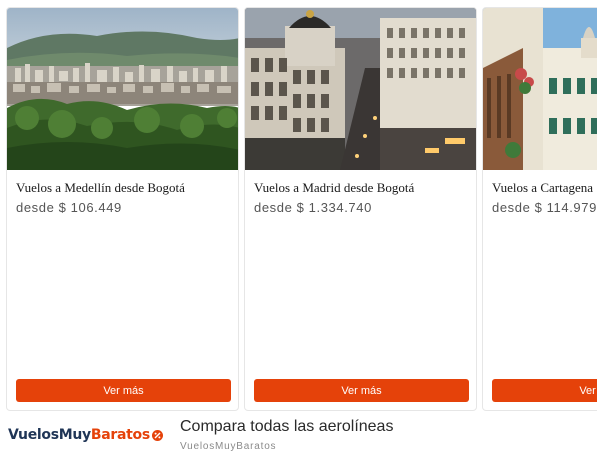  I want to click on medellin-photo, so click(122, 89).